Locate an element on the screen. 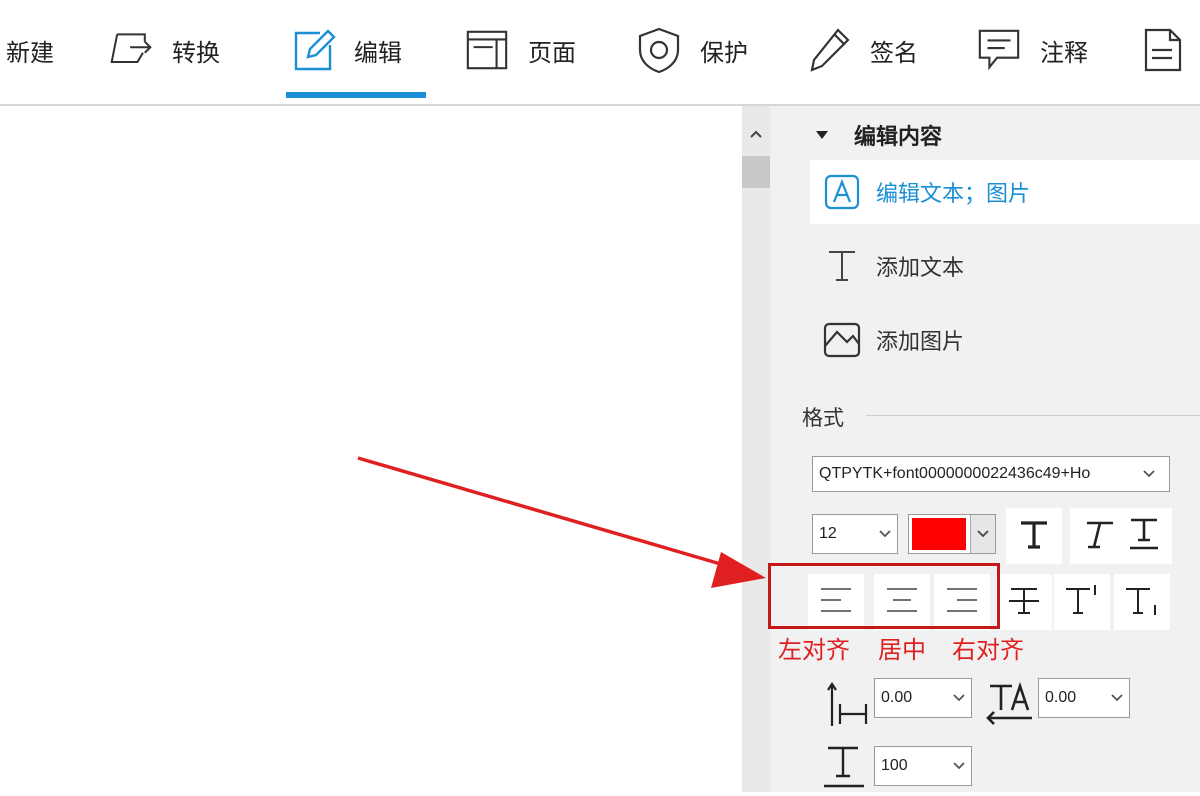 This screenshot has width=1200, height=796. annotation-label-center: 居中 is located at coordinates (902, 650).